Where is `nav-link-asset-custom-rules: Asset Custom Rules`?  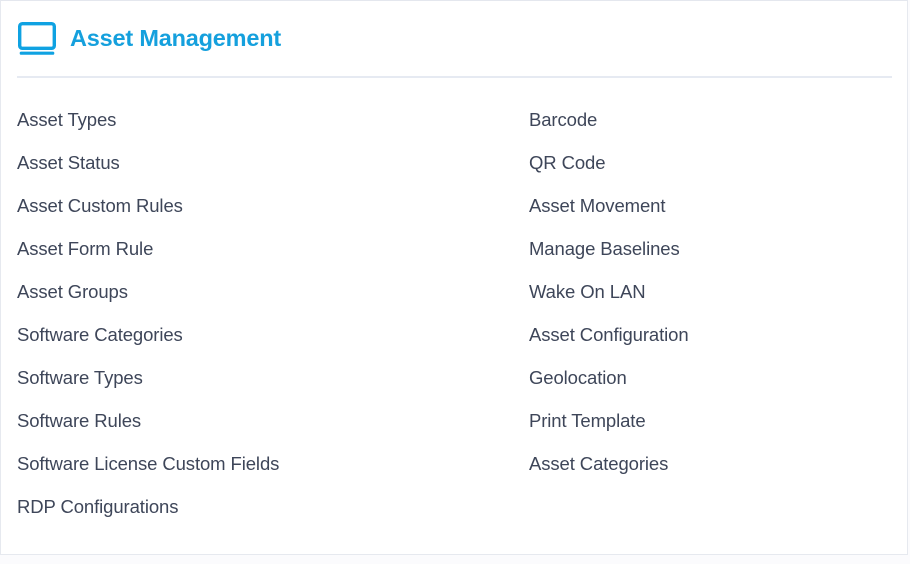
nav-link-asset-custom-rules: Asset Custom Rules is located at coordinates (267, 205).